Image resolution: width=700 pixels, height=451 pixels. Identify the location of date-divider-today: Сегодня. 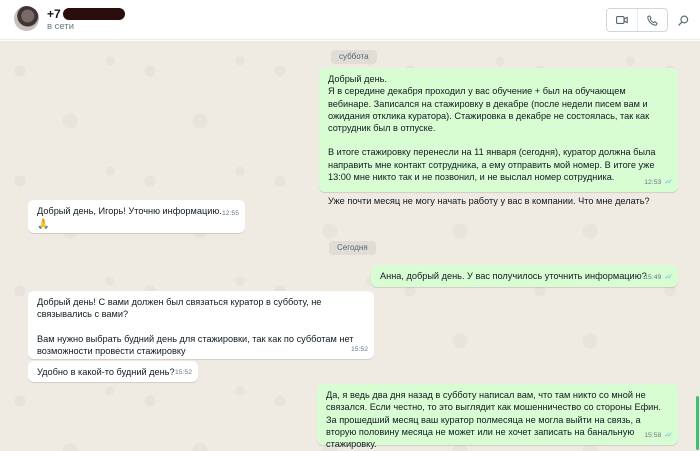
(352, 248).